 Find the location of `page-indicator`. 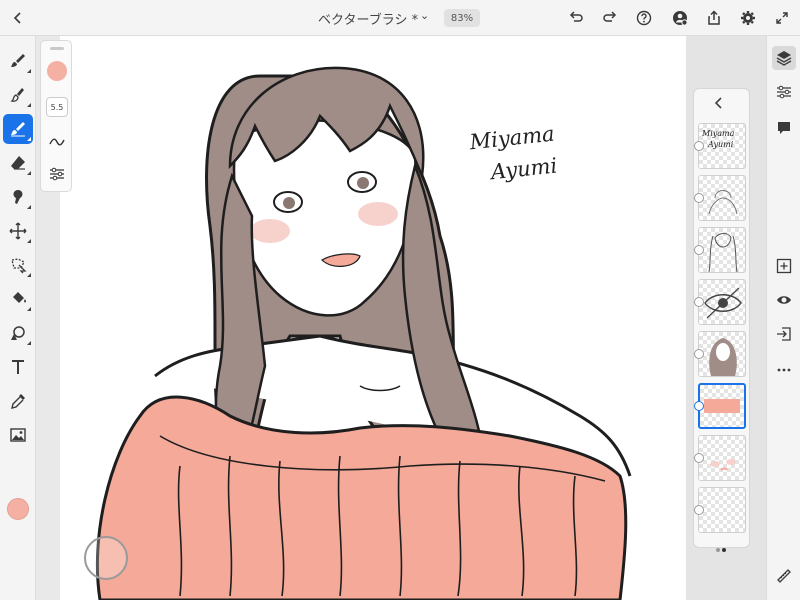

page-indicator is located at coordinates (723, 544).